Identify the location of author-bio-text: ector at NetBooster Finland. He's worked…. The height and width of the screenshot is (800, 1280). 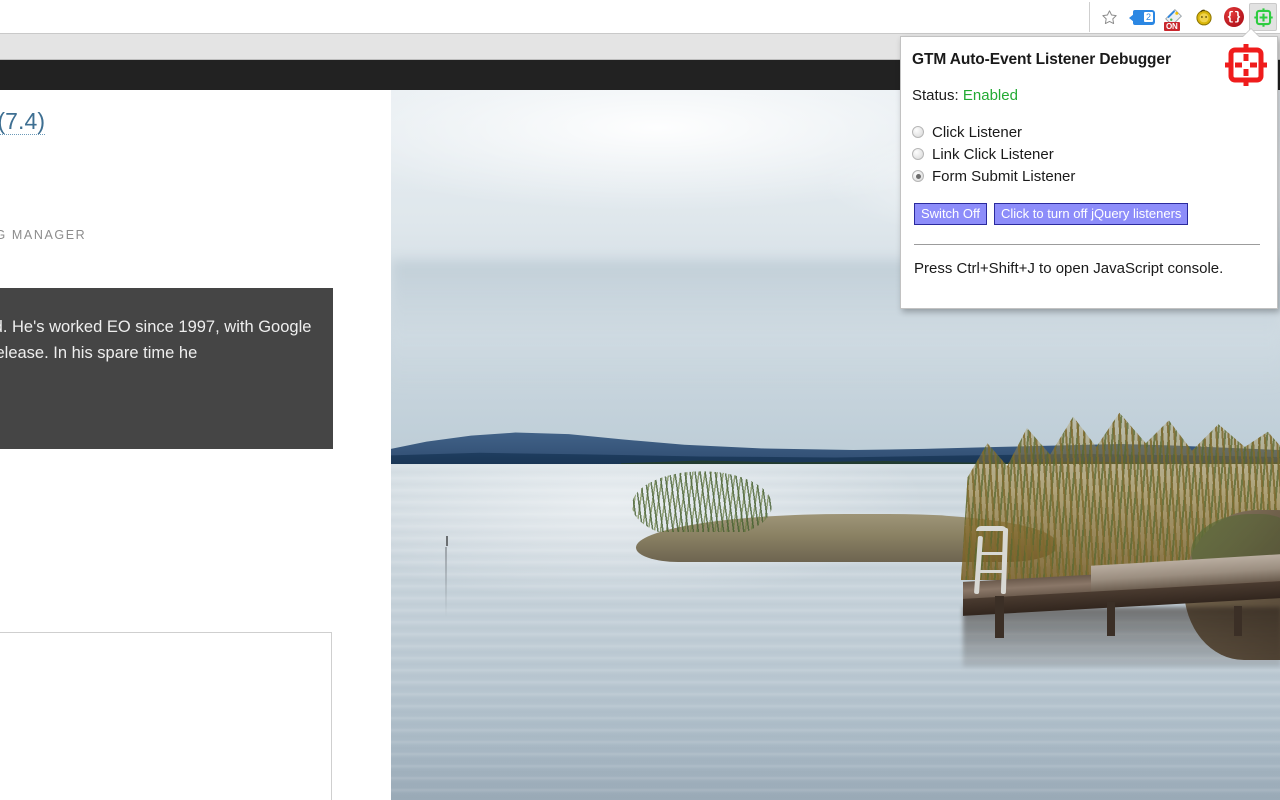
(156, 340).